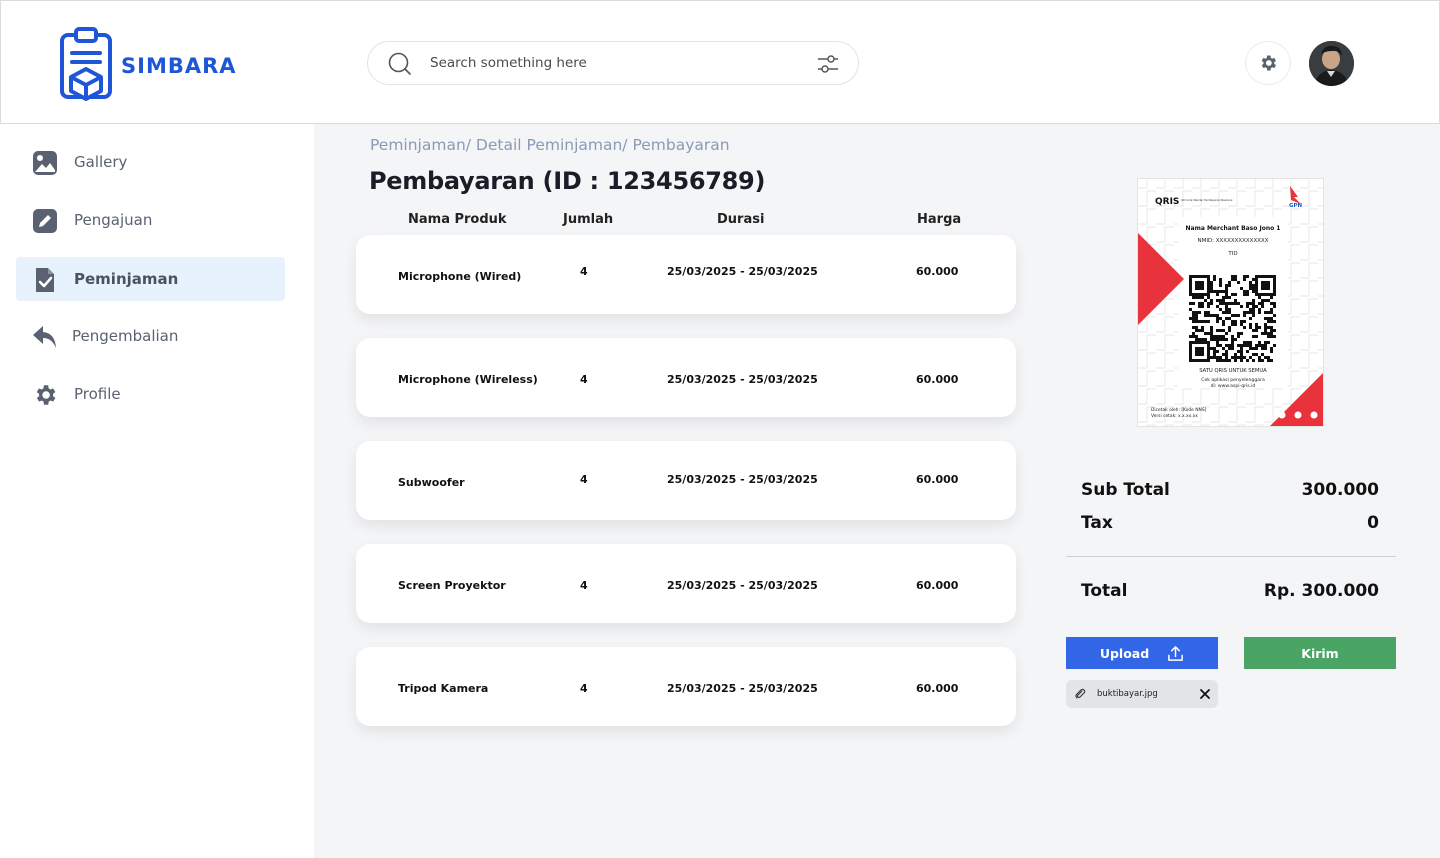 This screenshot has width=1440, height=858. I want to click on column-header-product: Nama Produk, so click(457, 219).